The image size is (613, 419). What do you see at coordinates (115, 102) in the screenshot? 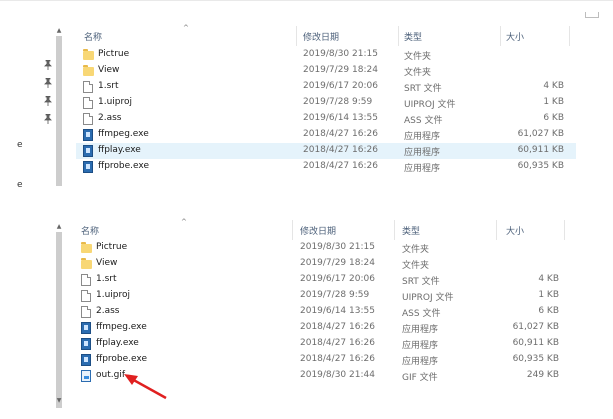
I see `file-name: 1.uiproj` at bounding box center [115, 102].